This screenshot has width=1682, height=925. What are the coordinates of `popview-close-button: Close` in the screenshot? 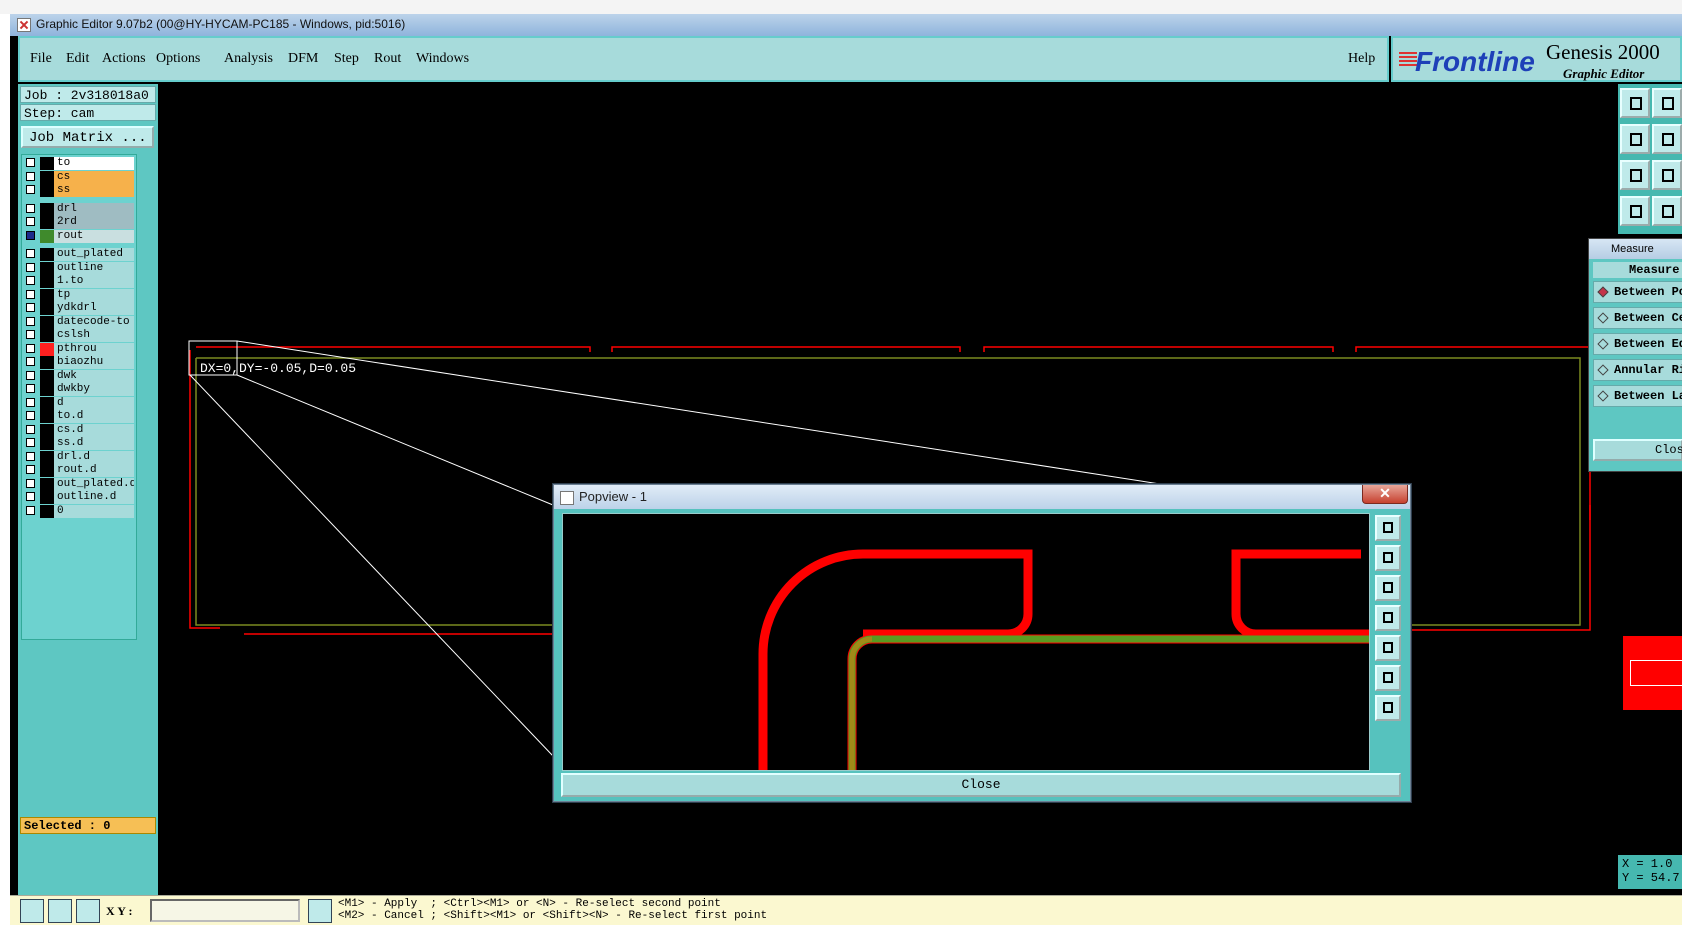 It's located at (981, 785).